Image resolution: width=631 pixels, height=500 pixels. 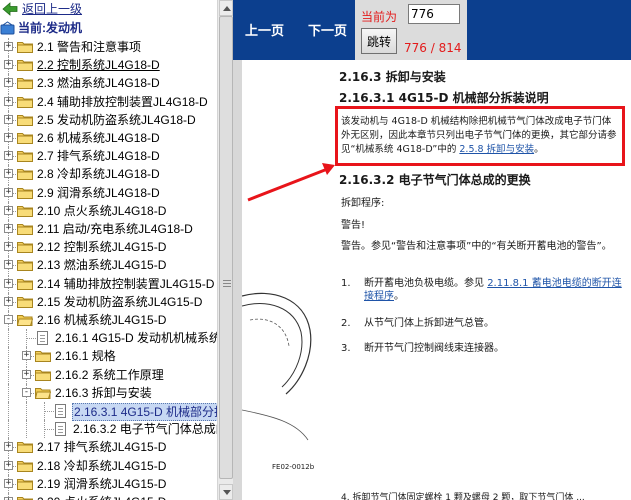 What do you see at coordinates (144, 429) in the screenshot?
I see `tree-item-label: 2.16.3.2 电子节气门体总成的更换` at bounding box center [144, 429].